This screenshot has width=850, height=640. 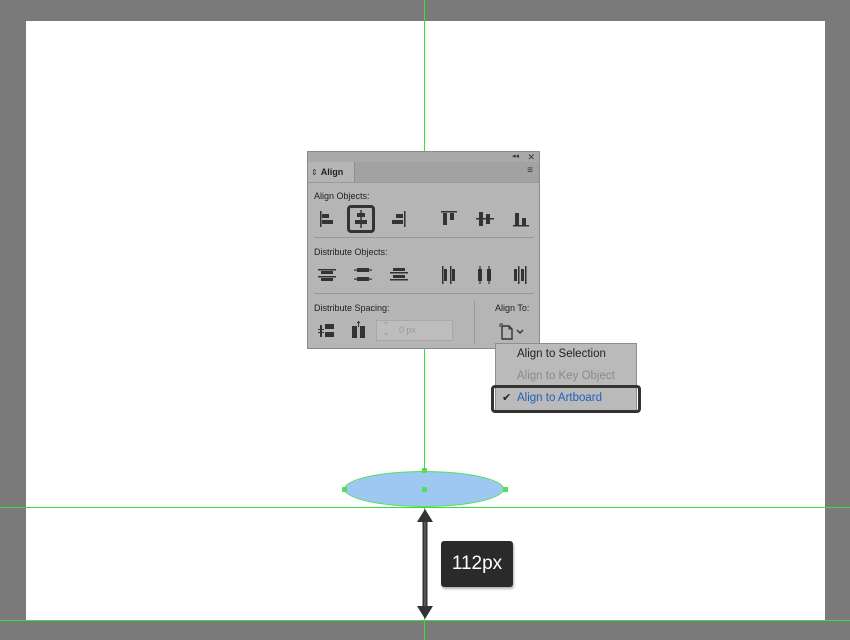 I want to click on tab-align: ⇕ Align, so click(x=331, y=172).